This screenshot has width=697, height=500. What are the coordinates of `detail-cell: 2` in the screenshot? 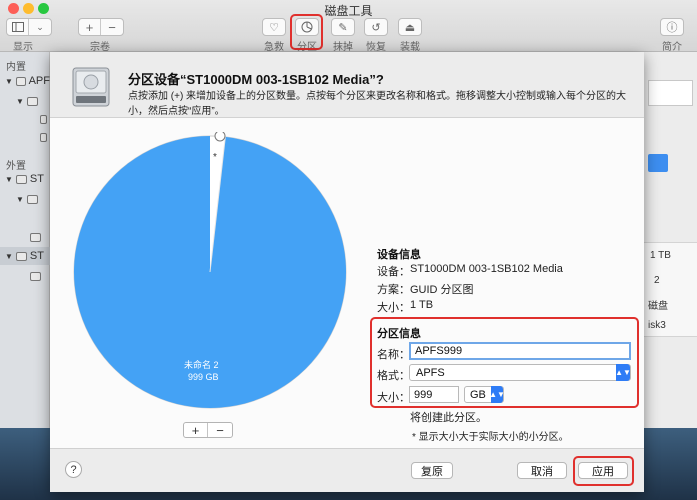 It's located at (657, 280).